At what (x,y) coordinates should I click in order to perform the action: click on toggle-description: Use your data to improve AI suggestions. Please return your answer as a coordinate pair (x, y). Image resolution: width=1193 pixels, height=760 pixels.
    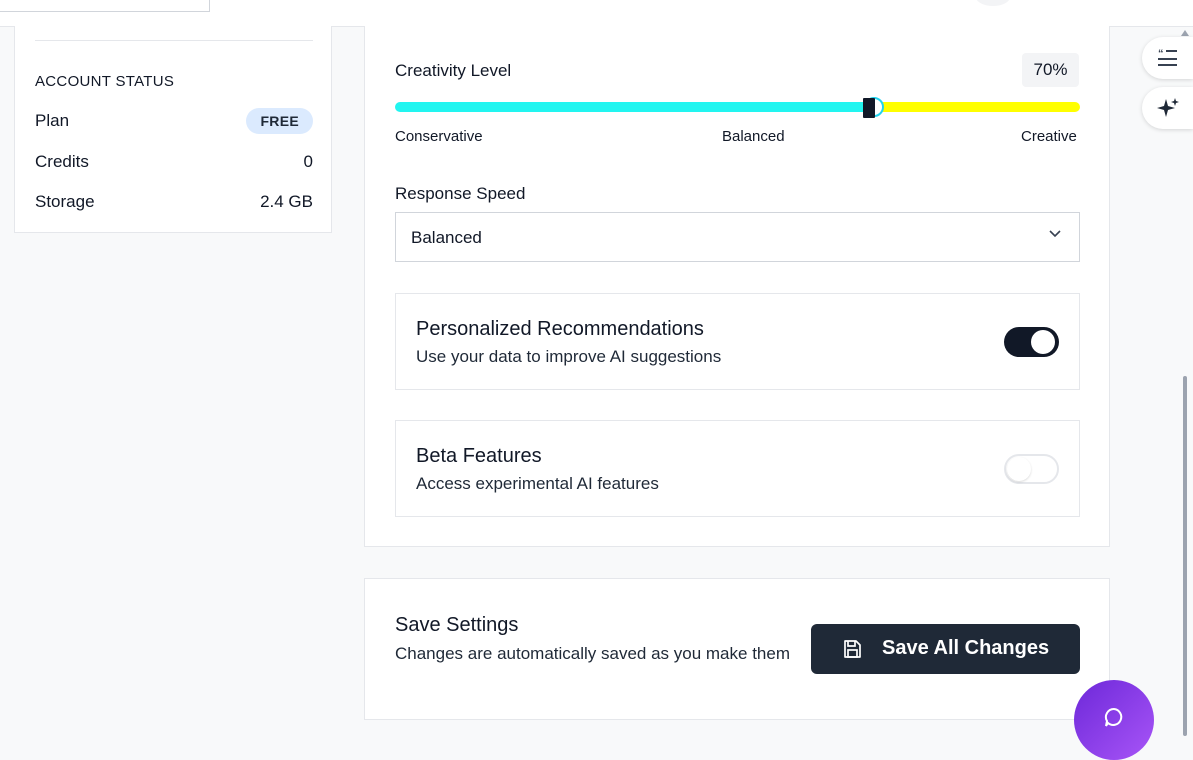
    Looking at the image, I should click on (569, 356).